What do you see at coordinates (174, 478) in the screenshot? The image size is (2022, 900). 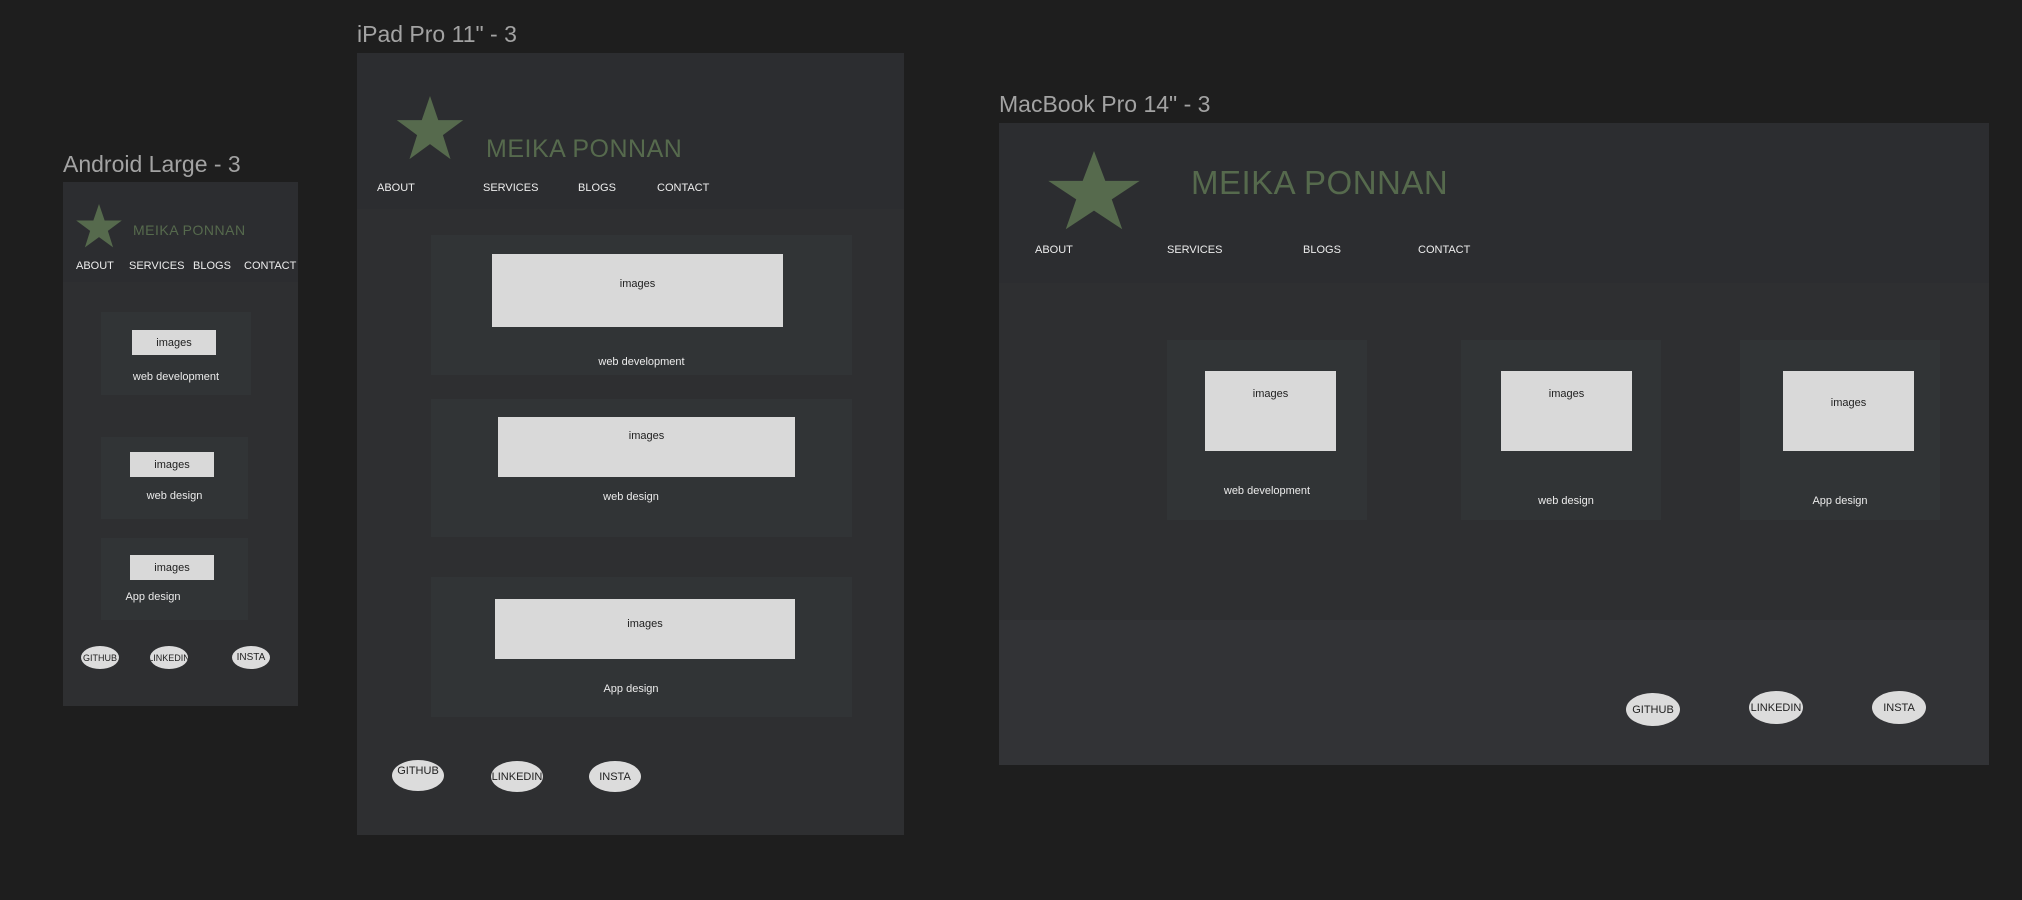 I see `service-card-web-design` at bounding box center [174, 478].